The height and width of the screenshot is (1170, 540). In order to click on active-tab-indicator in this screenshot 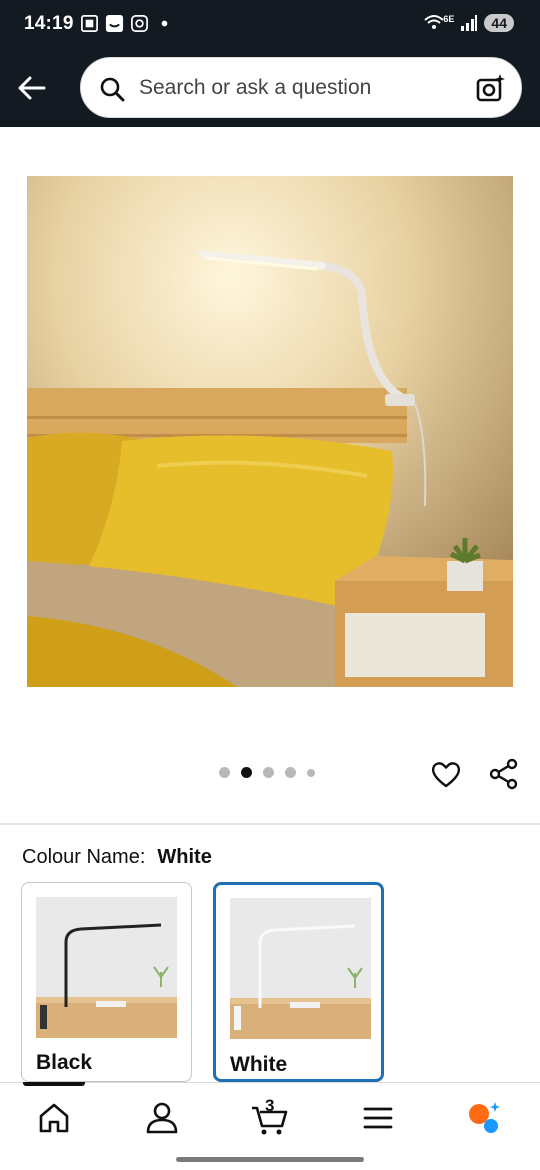, I will do `click(54, 1084)`.